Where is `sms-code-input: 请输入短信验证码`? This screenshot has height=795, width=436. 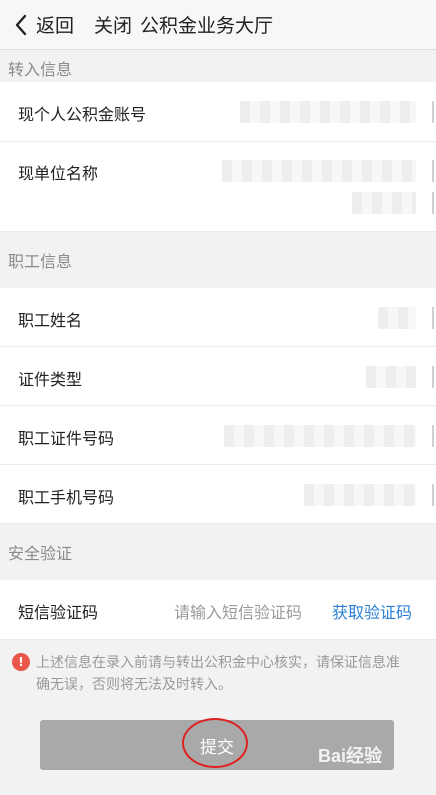 sms-code-input: 请输入短信验证码 is located at coordinates (238, 611).